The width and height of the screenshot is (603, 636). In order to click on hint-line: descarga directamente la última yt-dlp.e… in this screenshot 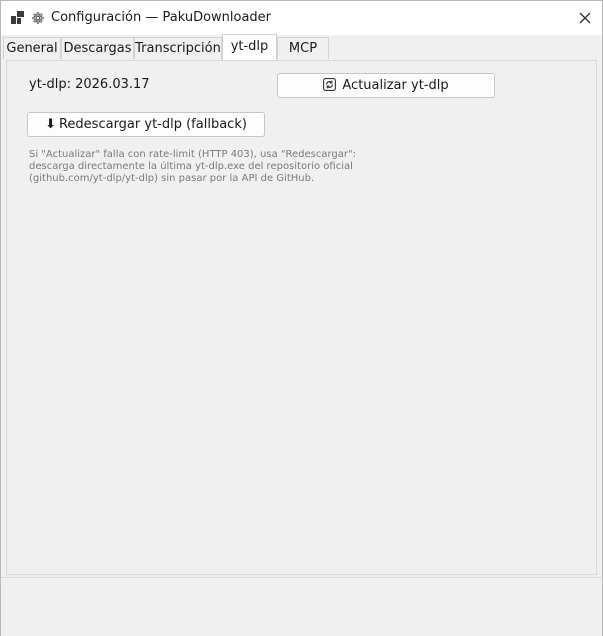, I will do `click(191, 166)`.